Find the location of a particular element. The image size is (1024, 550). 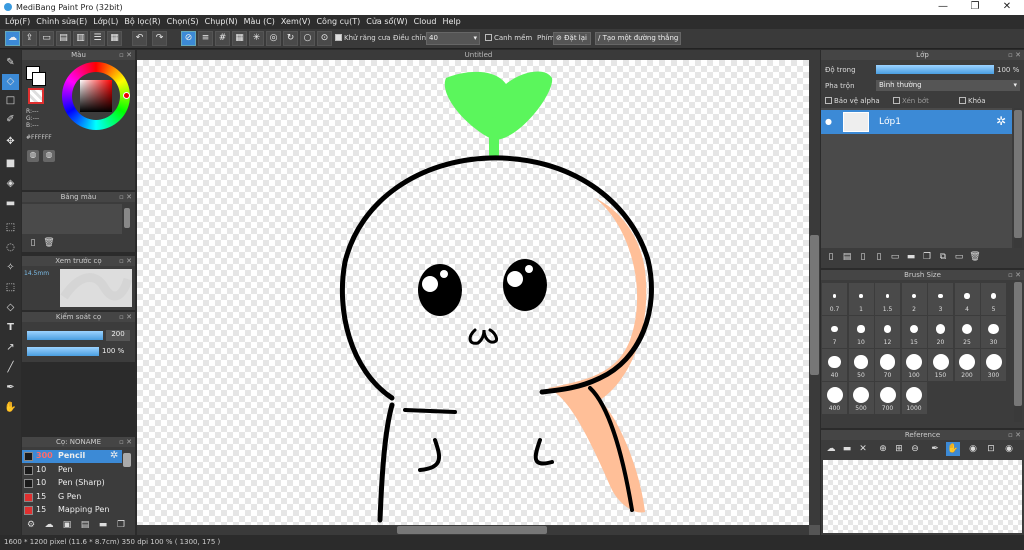

protect-alpha-checkbox: Bảo vệ alpha is located at coordinates (852, 101).